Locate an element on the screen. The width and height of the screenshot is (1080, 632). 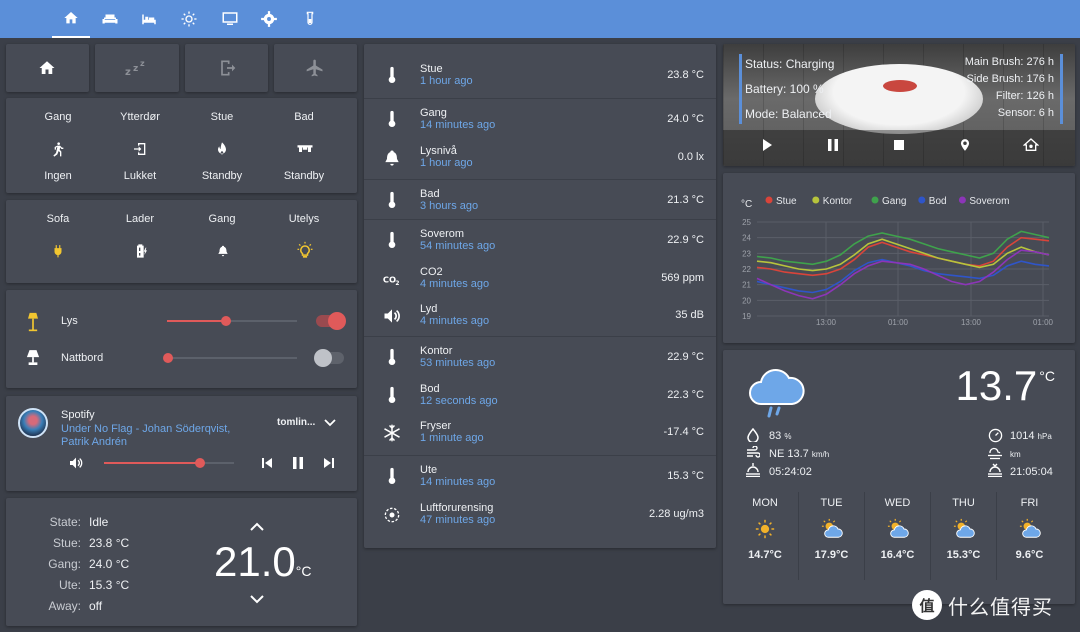
skip-previous-icon is located at coordinates (267, 463).